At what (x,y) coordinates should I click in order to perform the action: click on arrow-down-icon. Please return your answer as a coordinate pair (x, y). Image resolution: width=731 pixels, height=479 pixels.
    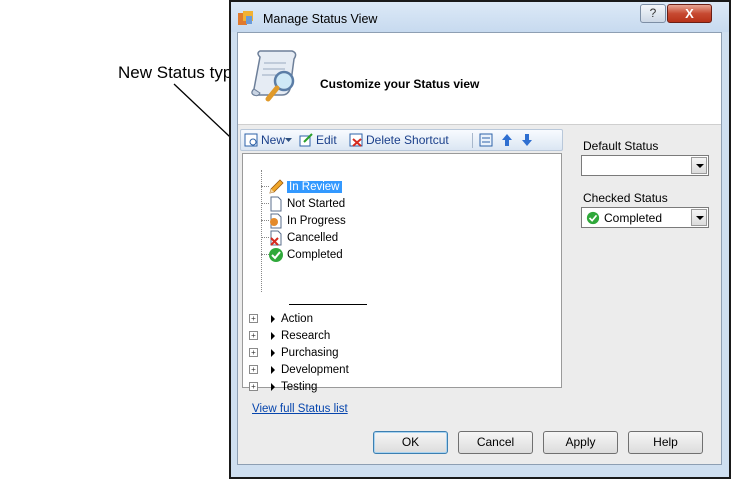
    Looking at the image, I should click on (527, 140).